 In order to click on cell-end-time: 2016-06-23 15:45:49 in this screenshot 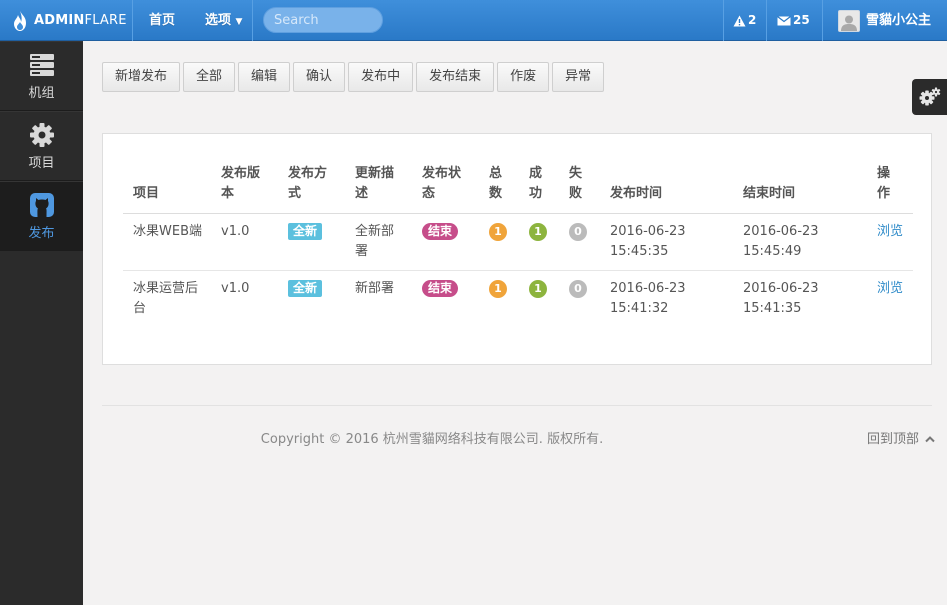, I will do `click(800, 242)`.